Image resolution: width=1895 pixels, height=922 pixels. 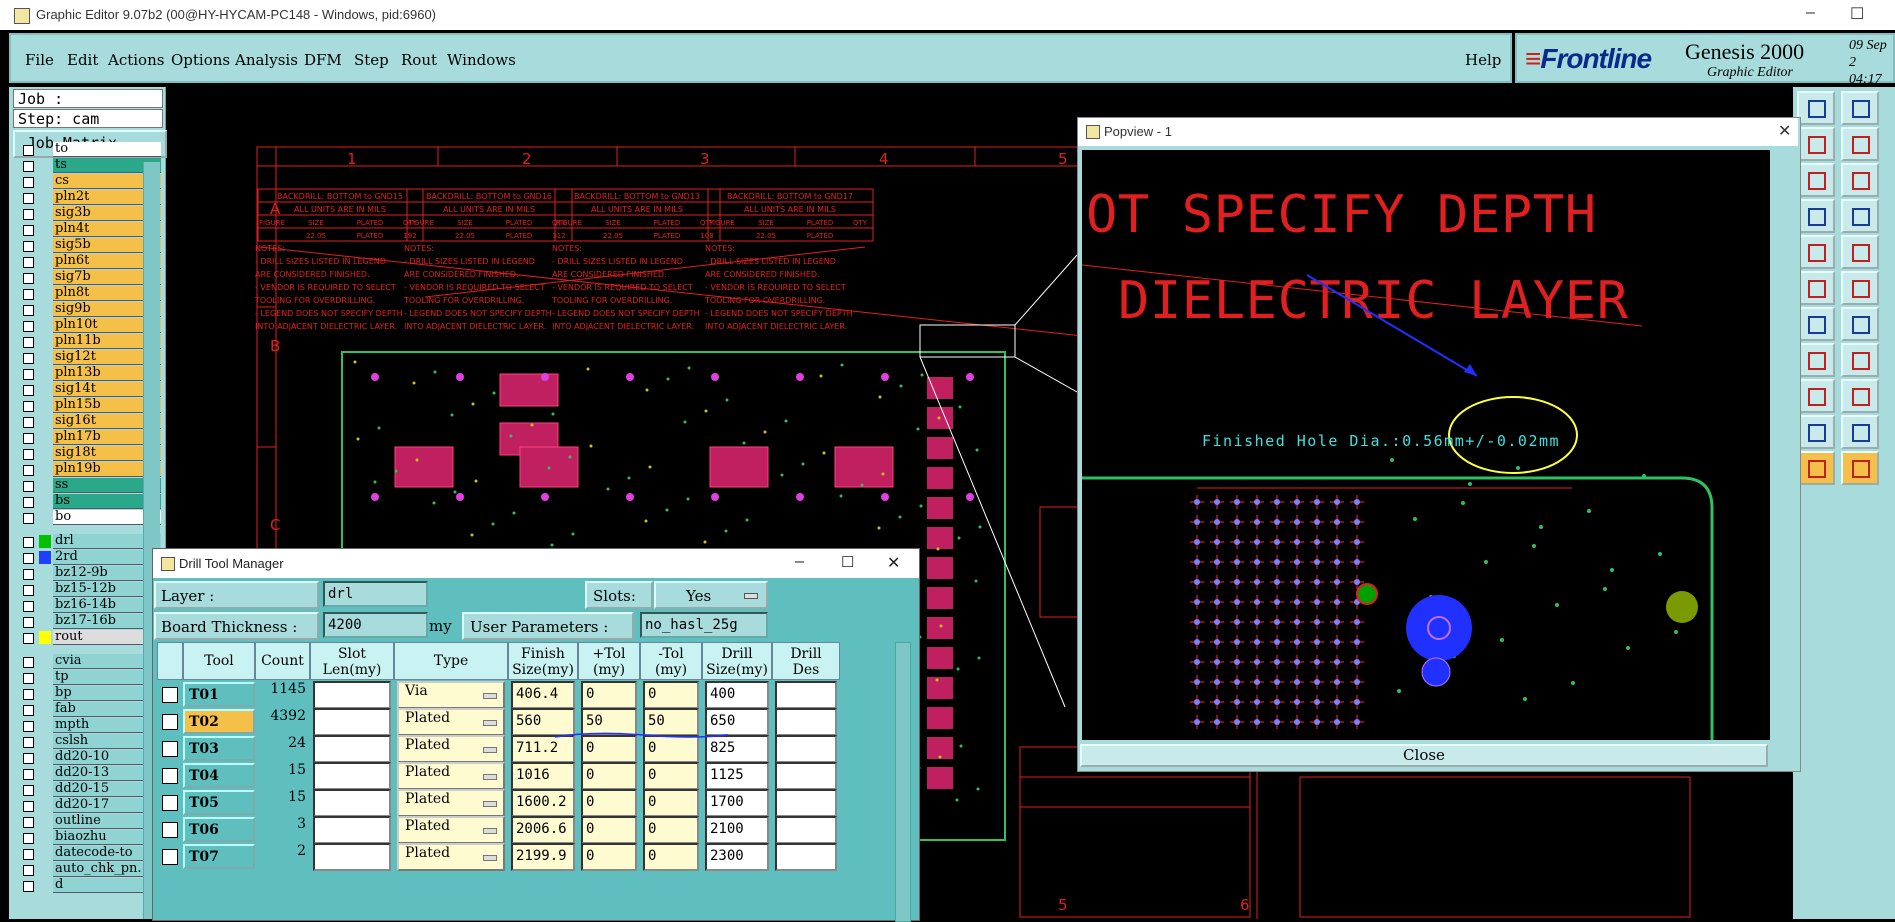 I want to click on layer-row: sig12t, so click(x=87, y=357).